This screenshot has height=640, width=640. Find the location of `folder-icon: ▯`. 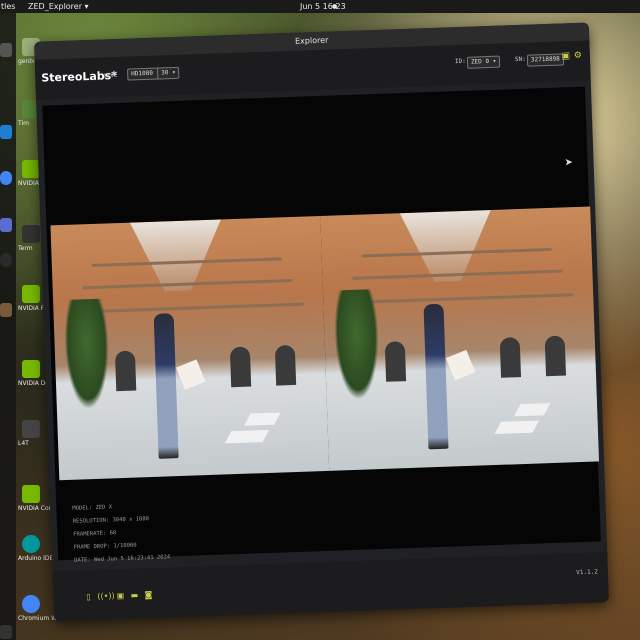

folder-icon: ▯ is located at coordinates (88, 597).